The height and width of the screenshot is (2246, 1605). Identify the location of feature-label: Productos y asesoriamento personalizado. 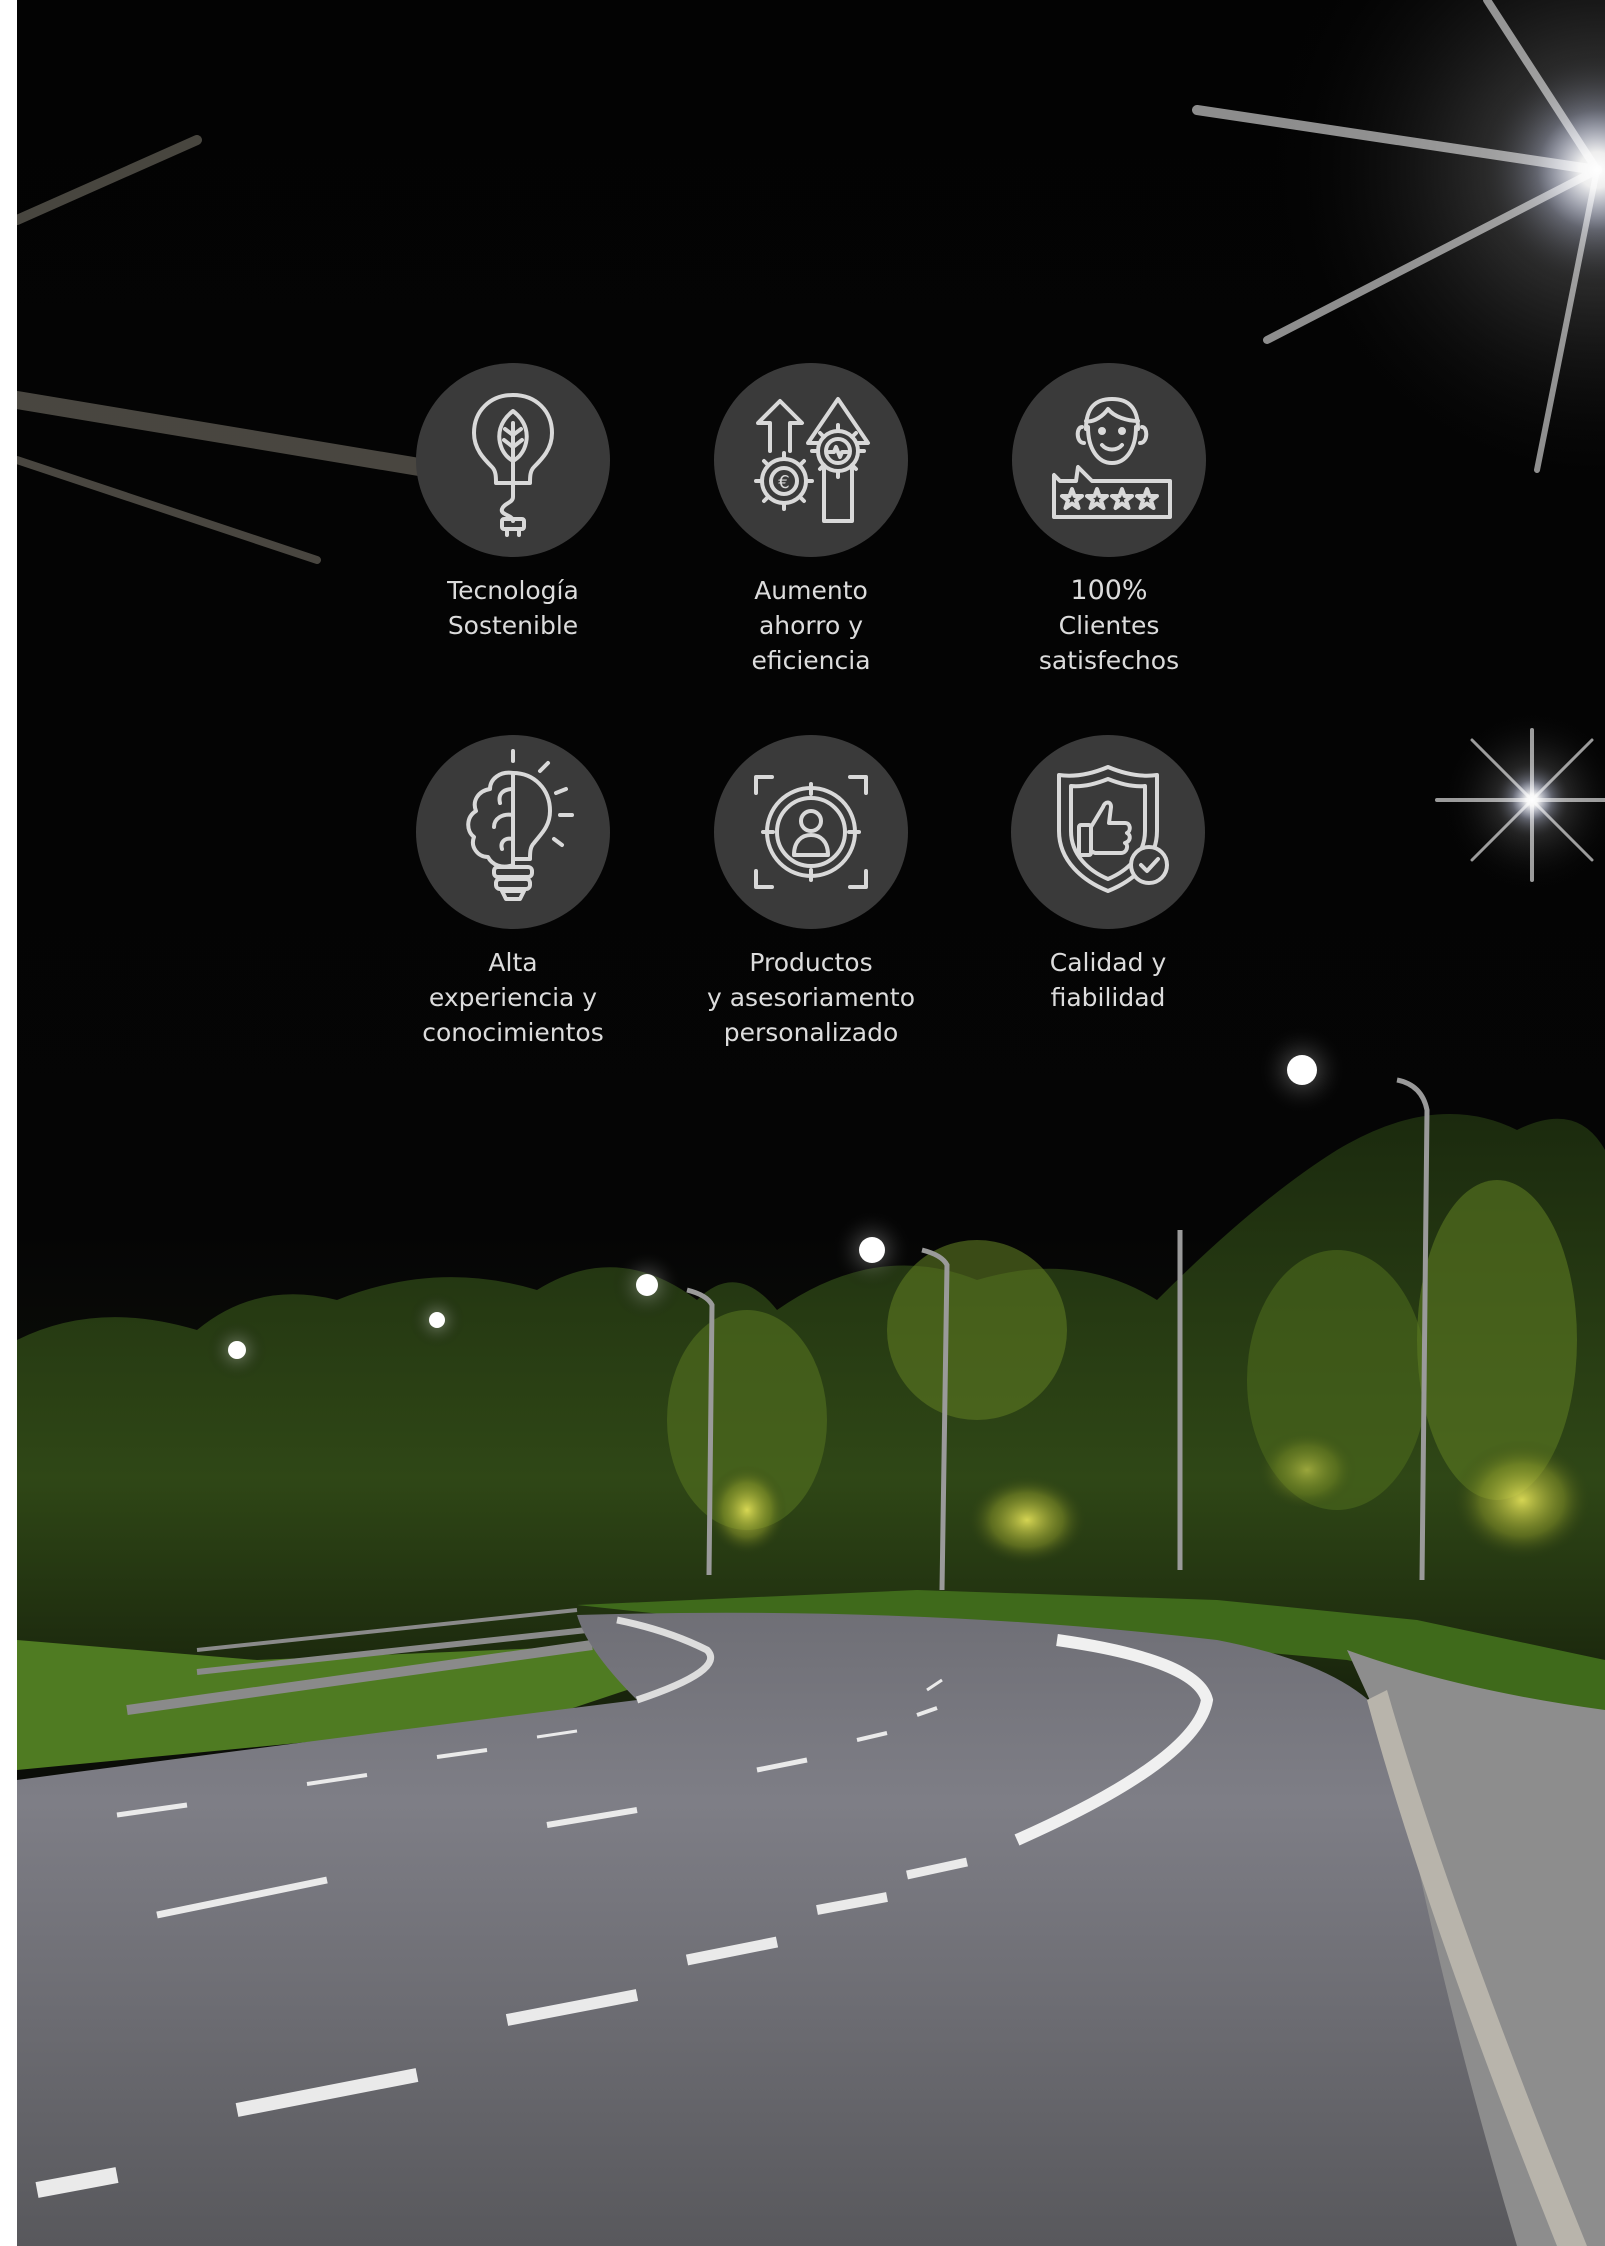
(811, 997).